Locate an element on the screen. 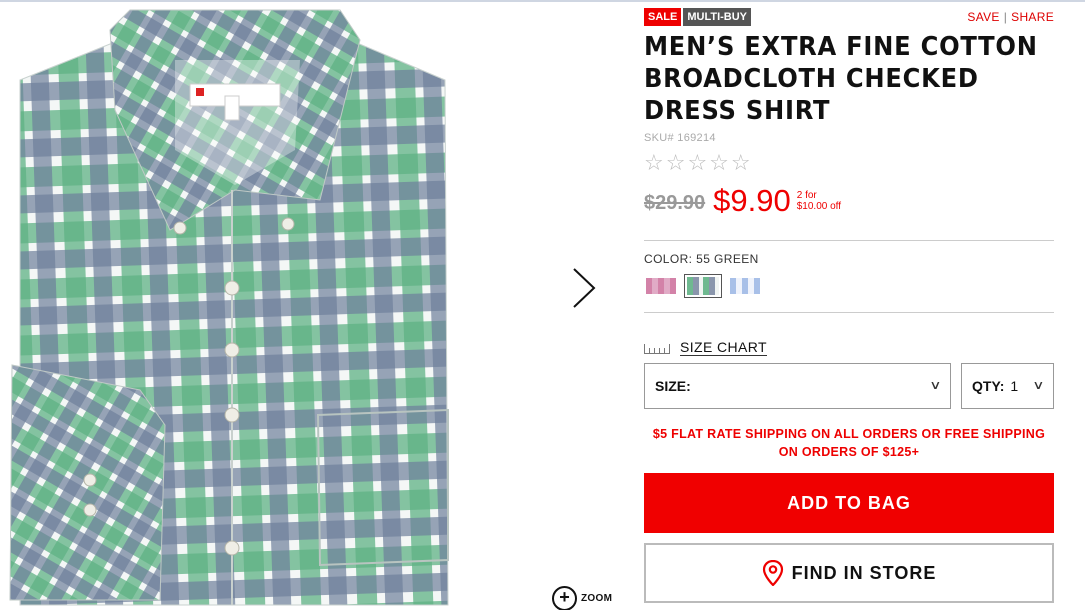 The image size is (1085, 610). zoom-label: ZOOM is located at coordinates (597, 598).